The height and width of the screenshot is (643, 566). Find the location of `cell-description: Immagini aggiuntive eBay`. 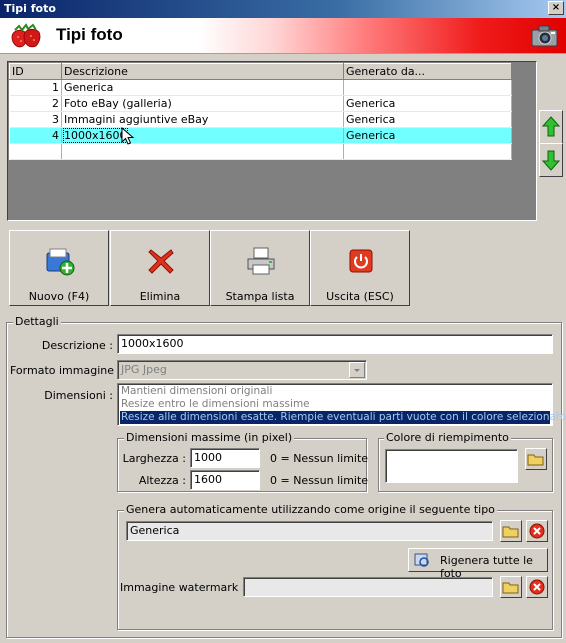

cell-description: Immagini aggiuntive eBay is located at coordinates (202, 119).